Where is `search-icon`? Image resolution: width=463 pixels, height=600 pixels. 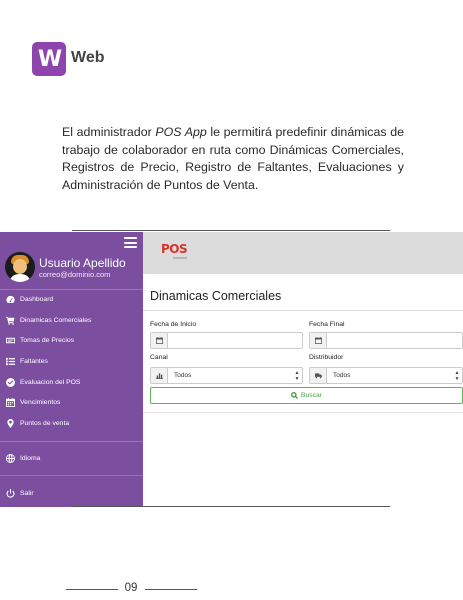 search-icon is located at coordinates (294, 395).